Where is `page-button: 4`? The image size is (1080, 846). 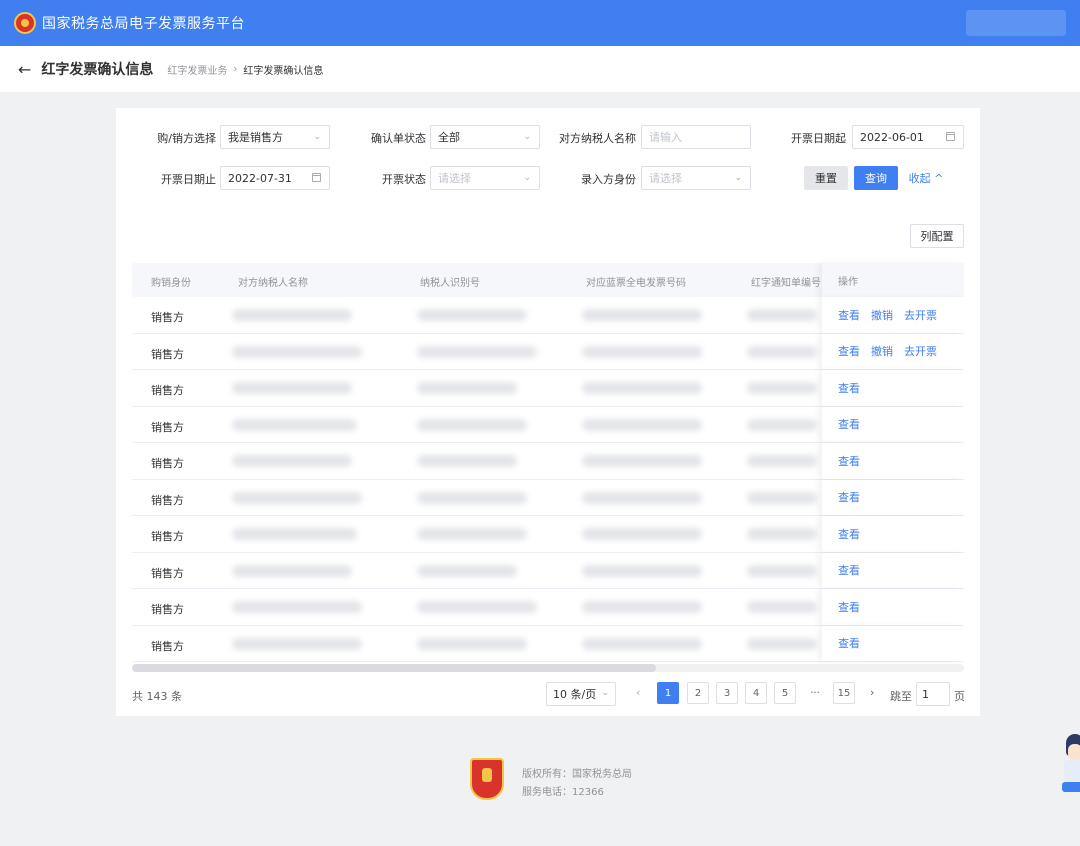
page-button: 4 is located at coordinates (756, 693).